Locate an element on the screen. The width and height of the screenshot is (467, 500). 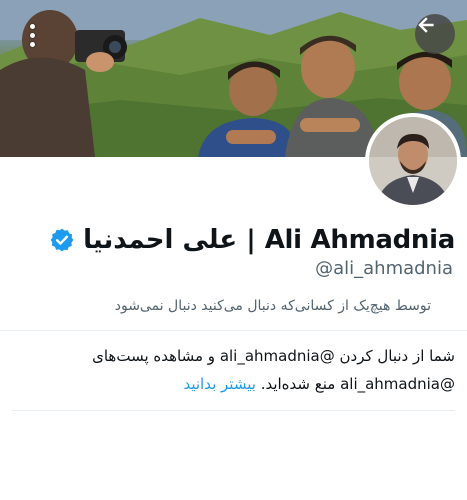
more-vertical-icon is located at coordinates (32, 26).